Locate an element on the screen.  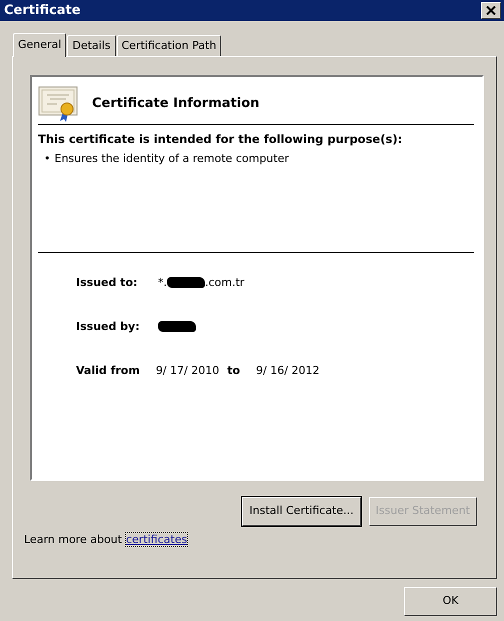
tab: Certification Path is located at coordinates (169, 45).